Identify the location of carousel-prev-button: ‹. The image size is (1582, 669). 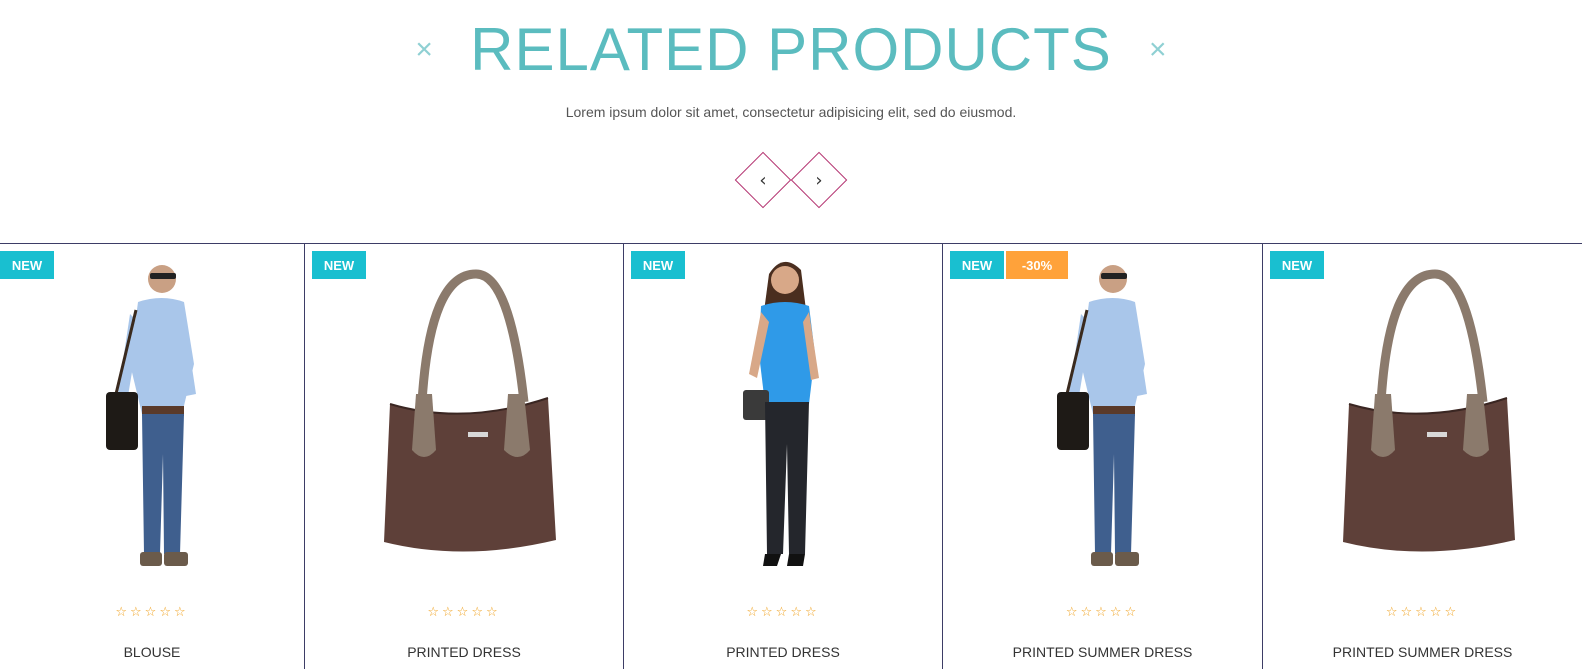
(763, 180).